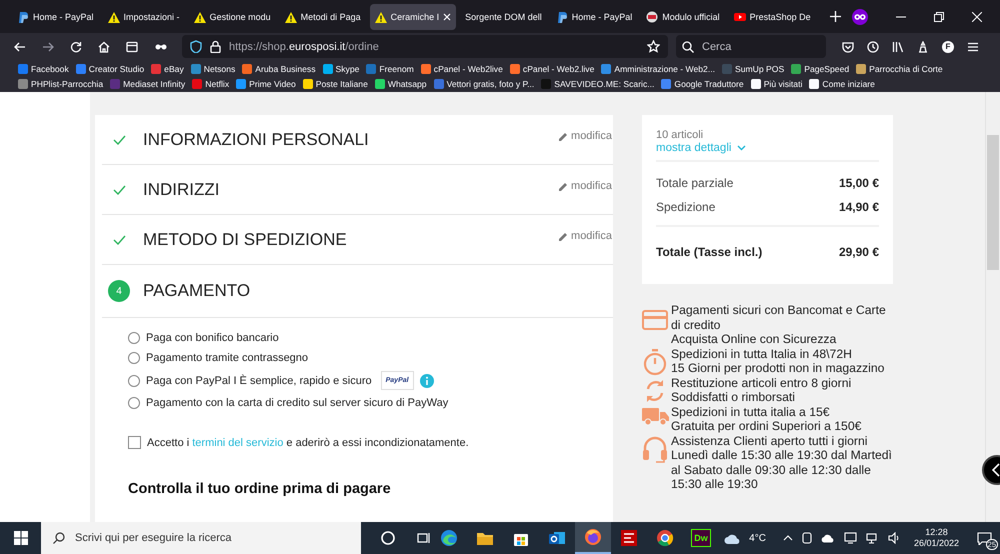  Describe the element at coordinates (425, 46) in the screenshot. I see `address-bar: https://shop.eurosposi.it/ordine` at that location.